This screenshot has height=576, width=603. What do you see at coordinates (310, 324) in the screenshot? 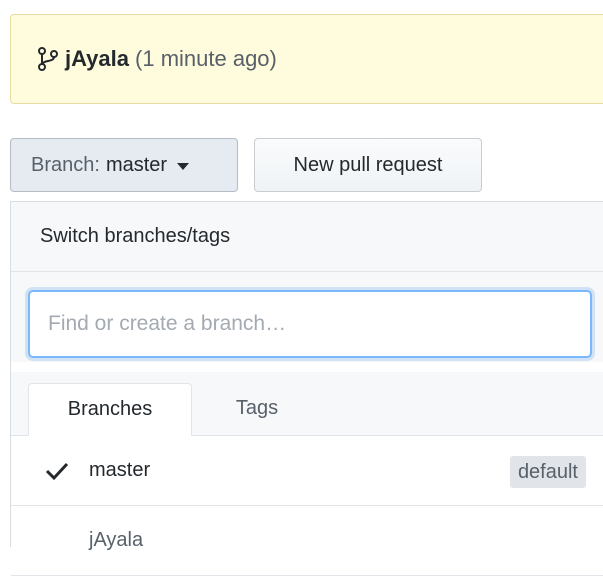
I see `branch-search-input` at bounding box center [310, 324].